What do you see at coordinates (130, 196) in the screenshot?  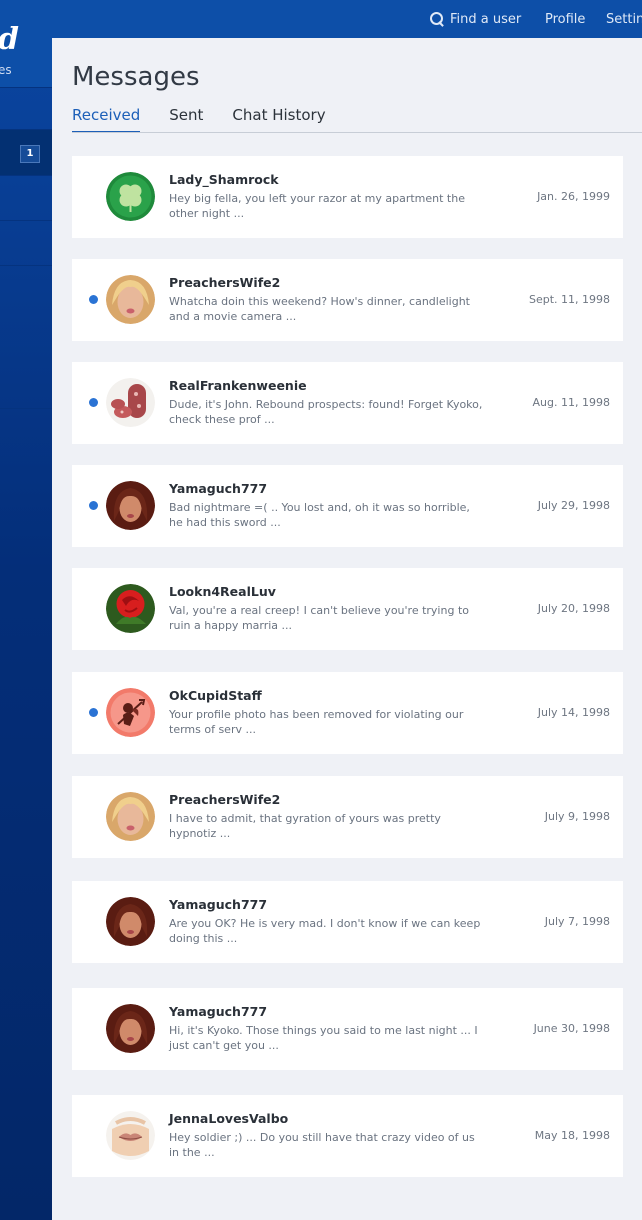 I see `shamrock-avatar` at bounding box center [130, 196].